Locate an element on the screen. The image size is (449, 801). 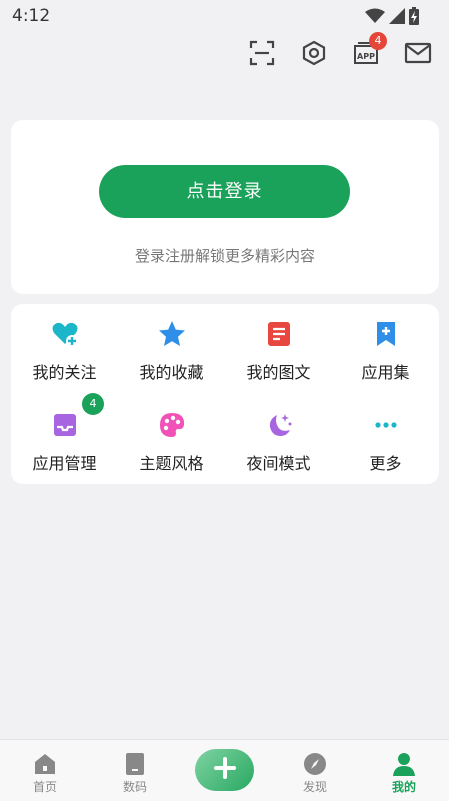
settings-button is located at coordinates (314, 55).